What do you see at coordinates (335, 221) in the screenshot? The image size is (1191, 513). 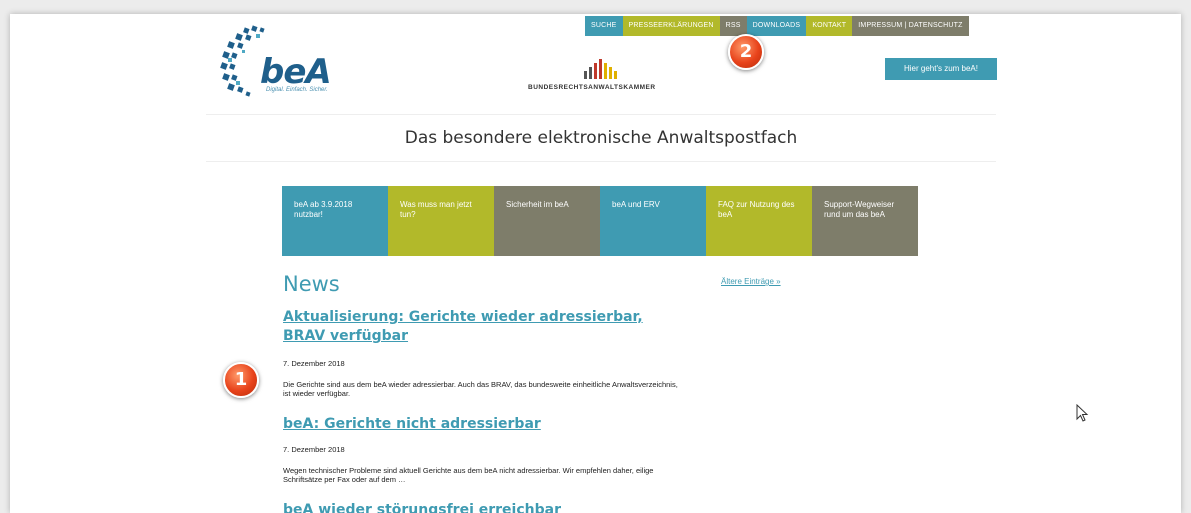 I see `tile-bea-nutzbar: beA ab 3.9.2018 nutzbar!` at bounding box center [335, 221].